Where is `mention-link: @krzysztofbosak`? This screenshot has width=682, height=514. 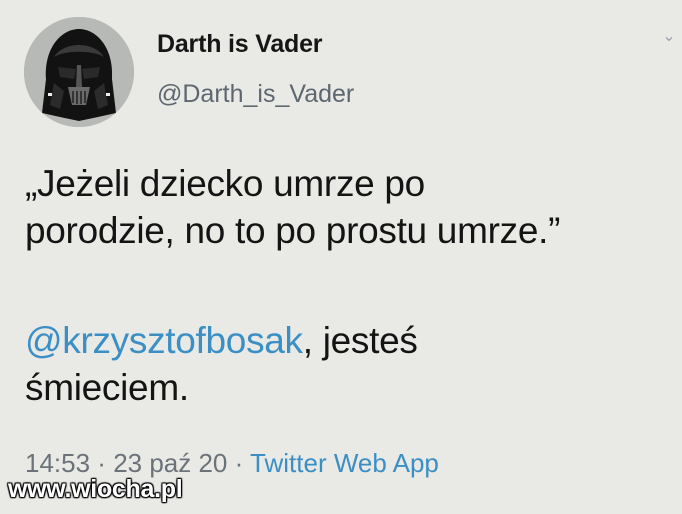 mention-link: @krzysztofbosak is located at coordinates (164, 340).